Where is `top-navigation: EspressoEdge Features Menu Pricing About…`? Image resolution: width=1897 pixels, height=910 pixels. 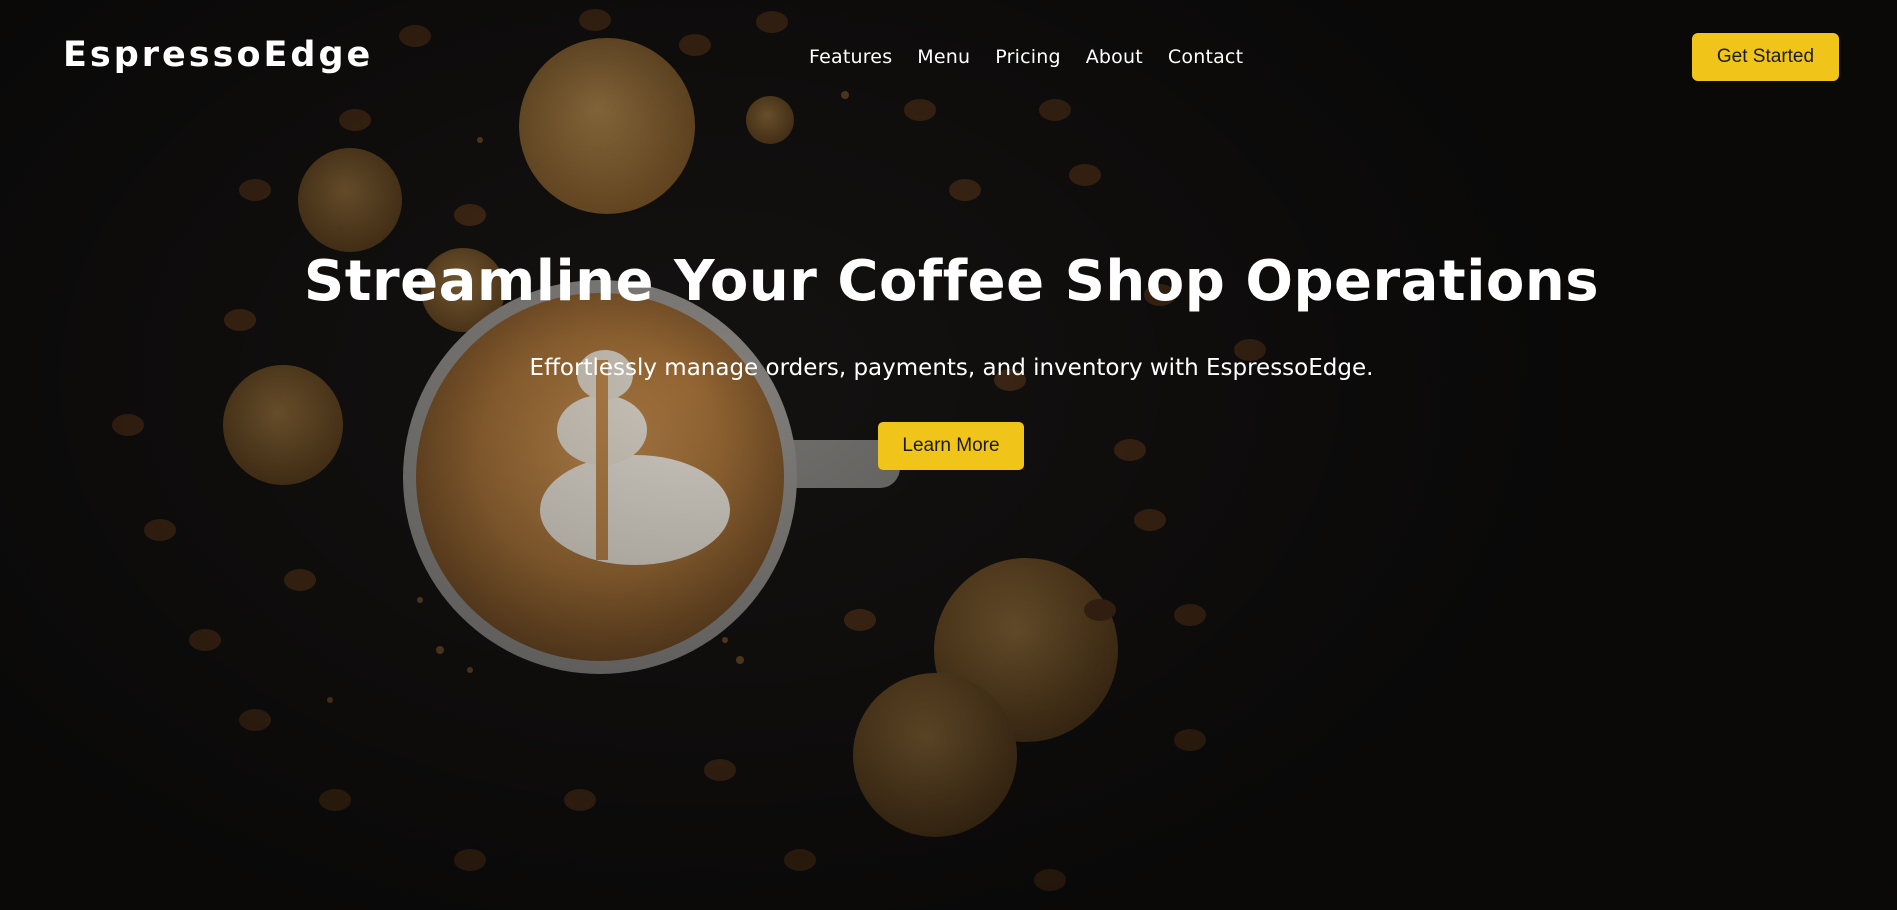 top-navigation: EspressoEdge Features Menu Pricing About… is located at coordinates (948, 57).